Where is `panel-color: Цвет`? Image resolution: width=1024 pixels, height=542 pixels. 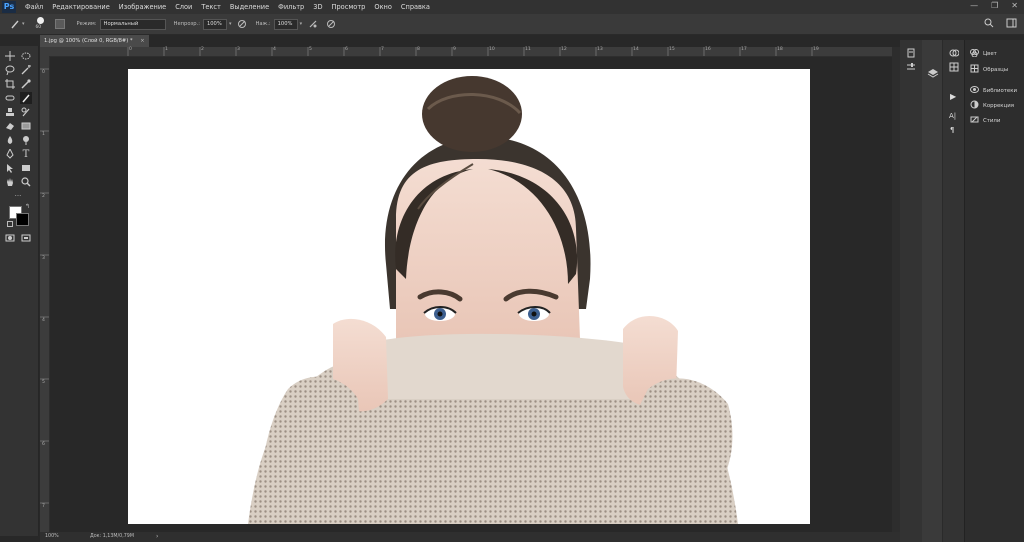 panel-color: Цвет is located at coordinates (983, 53).